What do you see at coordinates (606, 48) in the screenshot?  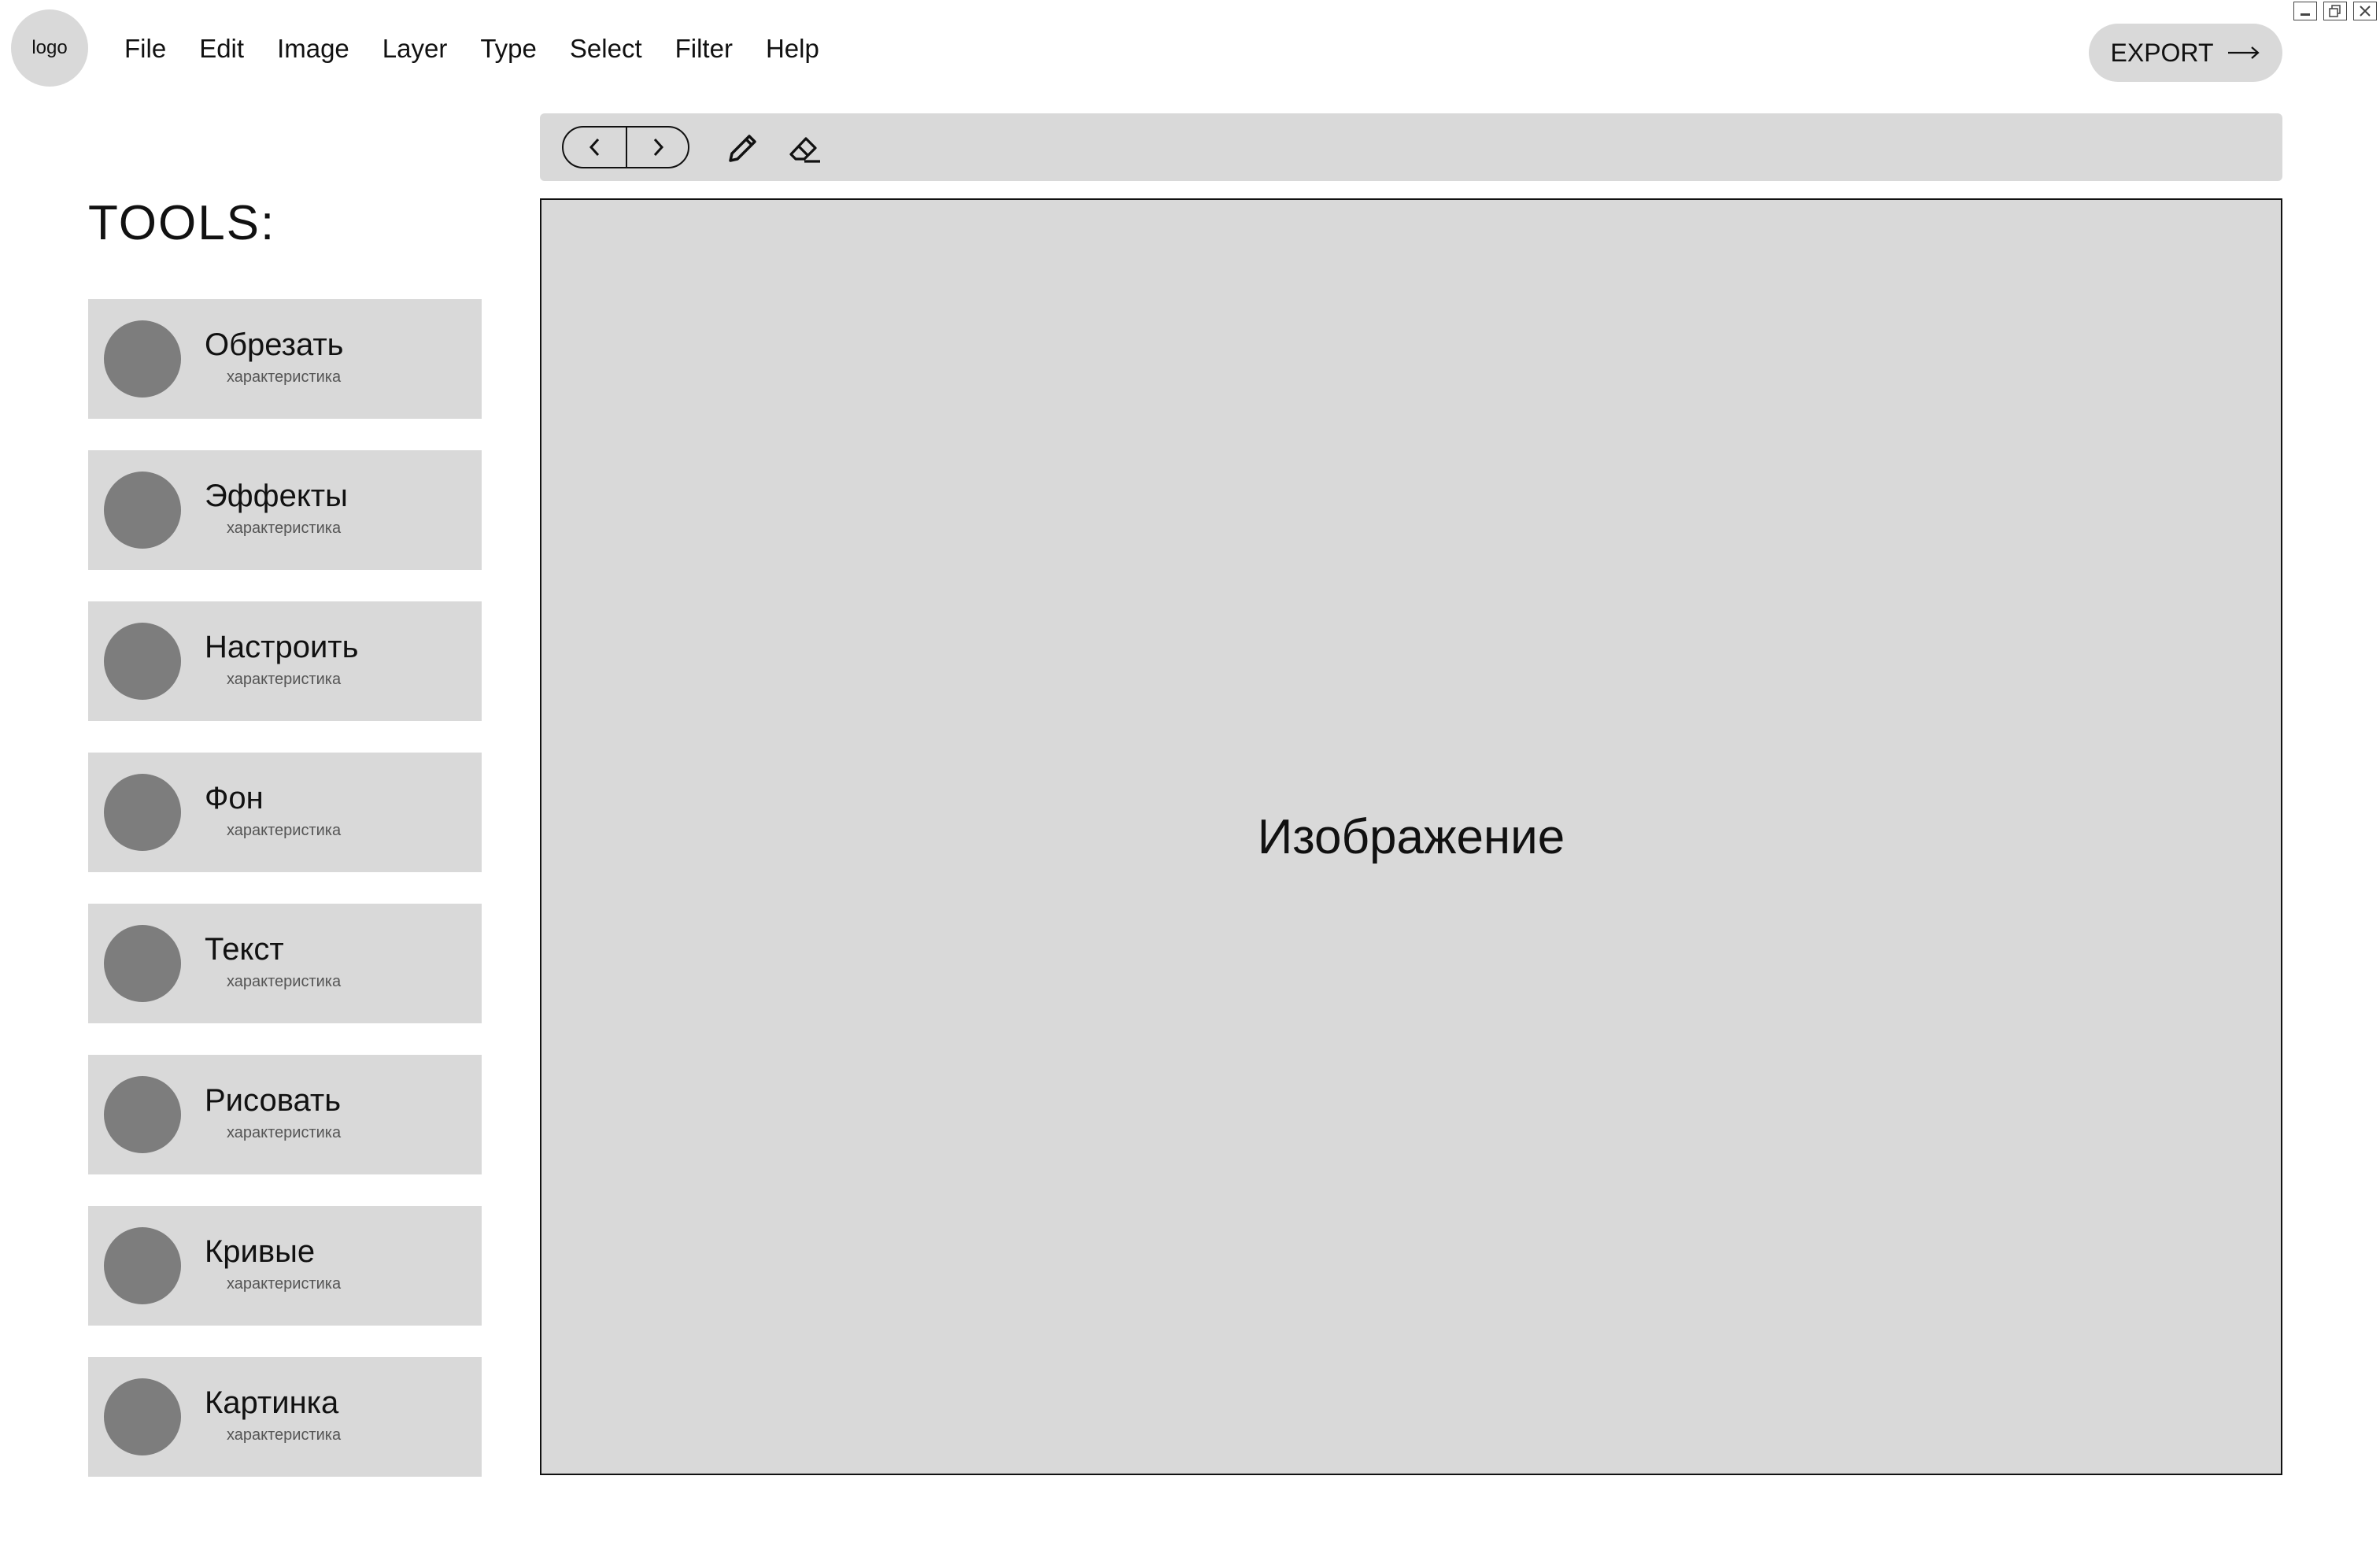 I see `menu-select: Select` at bounding box center [606, 48].